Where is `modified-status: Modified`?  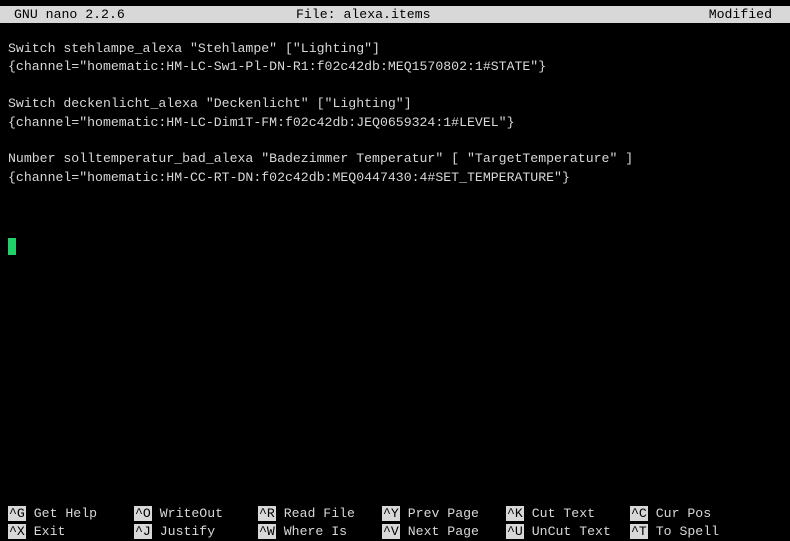 modified-status: Modified is located at coordinates (740, 14).